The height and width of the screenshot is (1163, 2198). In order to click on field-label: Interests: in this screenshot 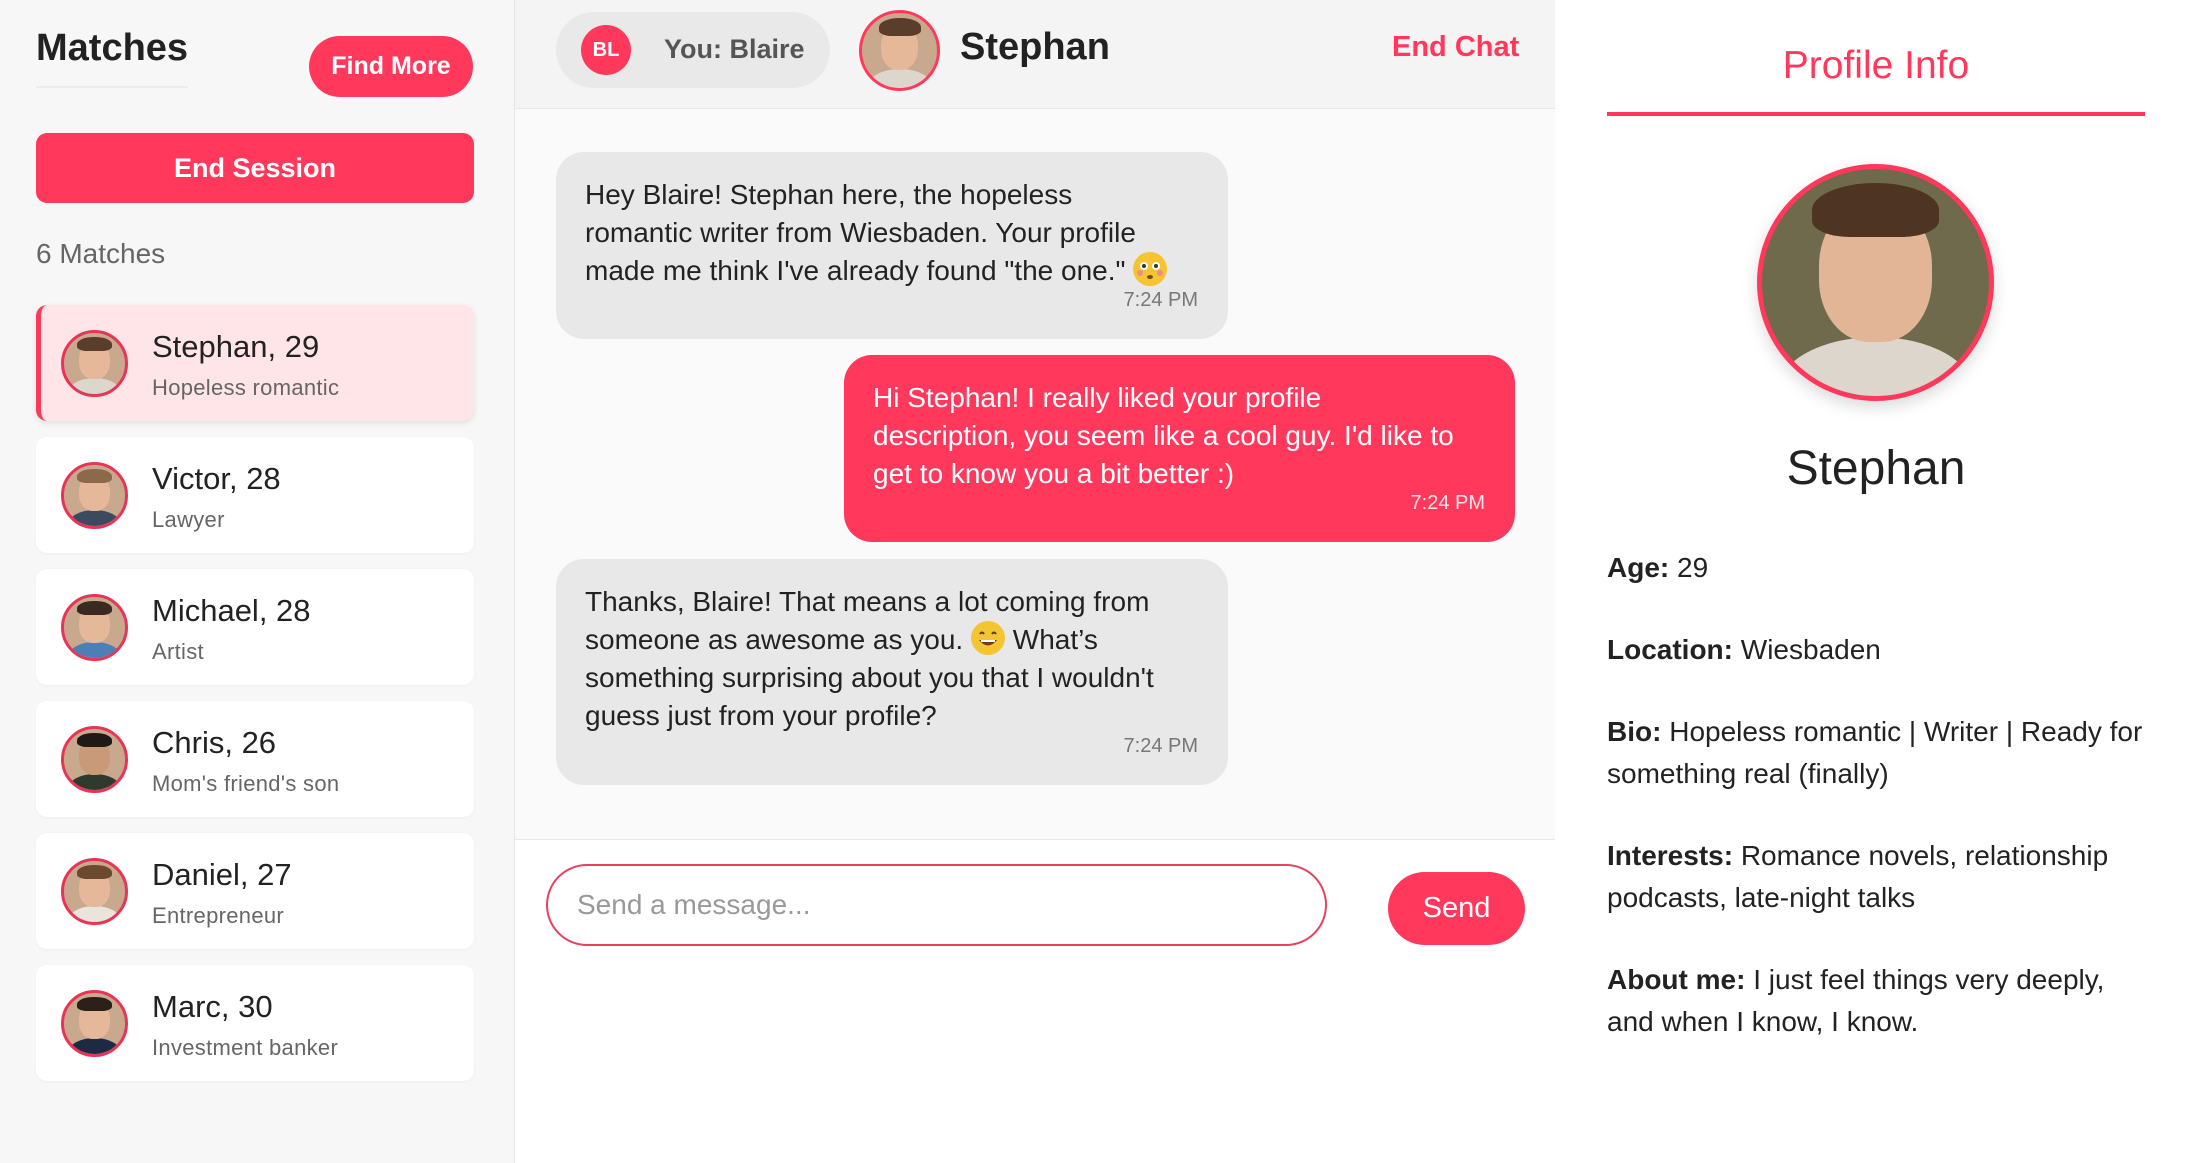, I will do `click(1670, 855)`.